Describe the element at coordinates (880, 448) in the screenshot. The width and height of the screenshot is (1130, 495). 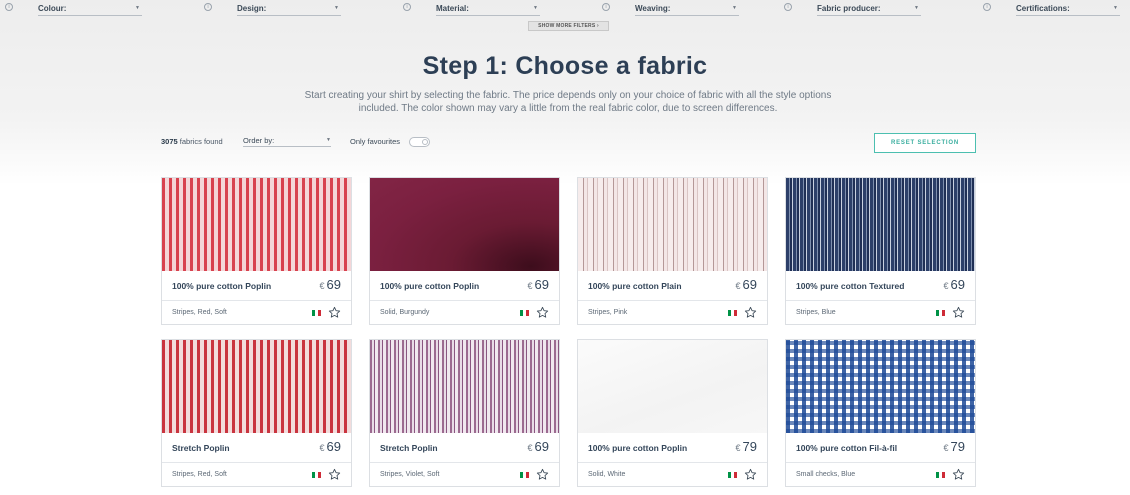
I see `fabric-info: 100% pure cotton Fil-à-fil €79` at that location.